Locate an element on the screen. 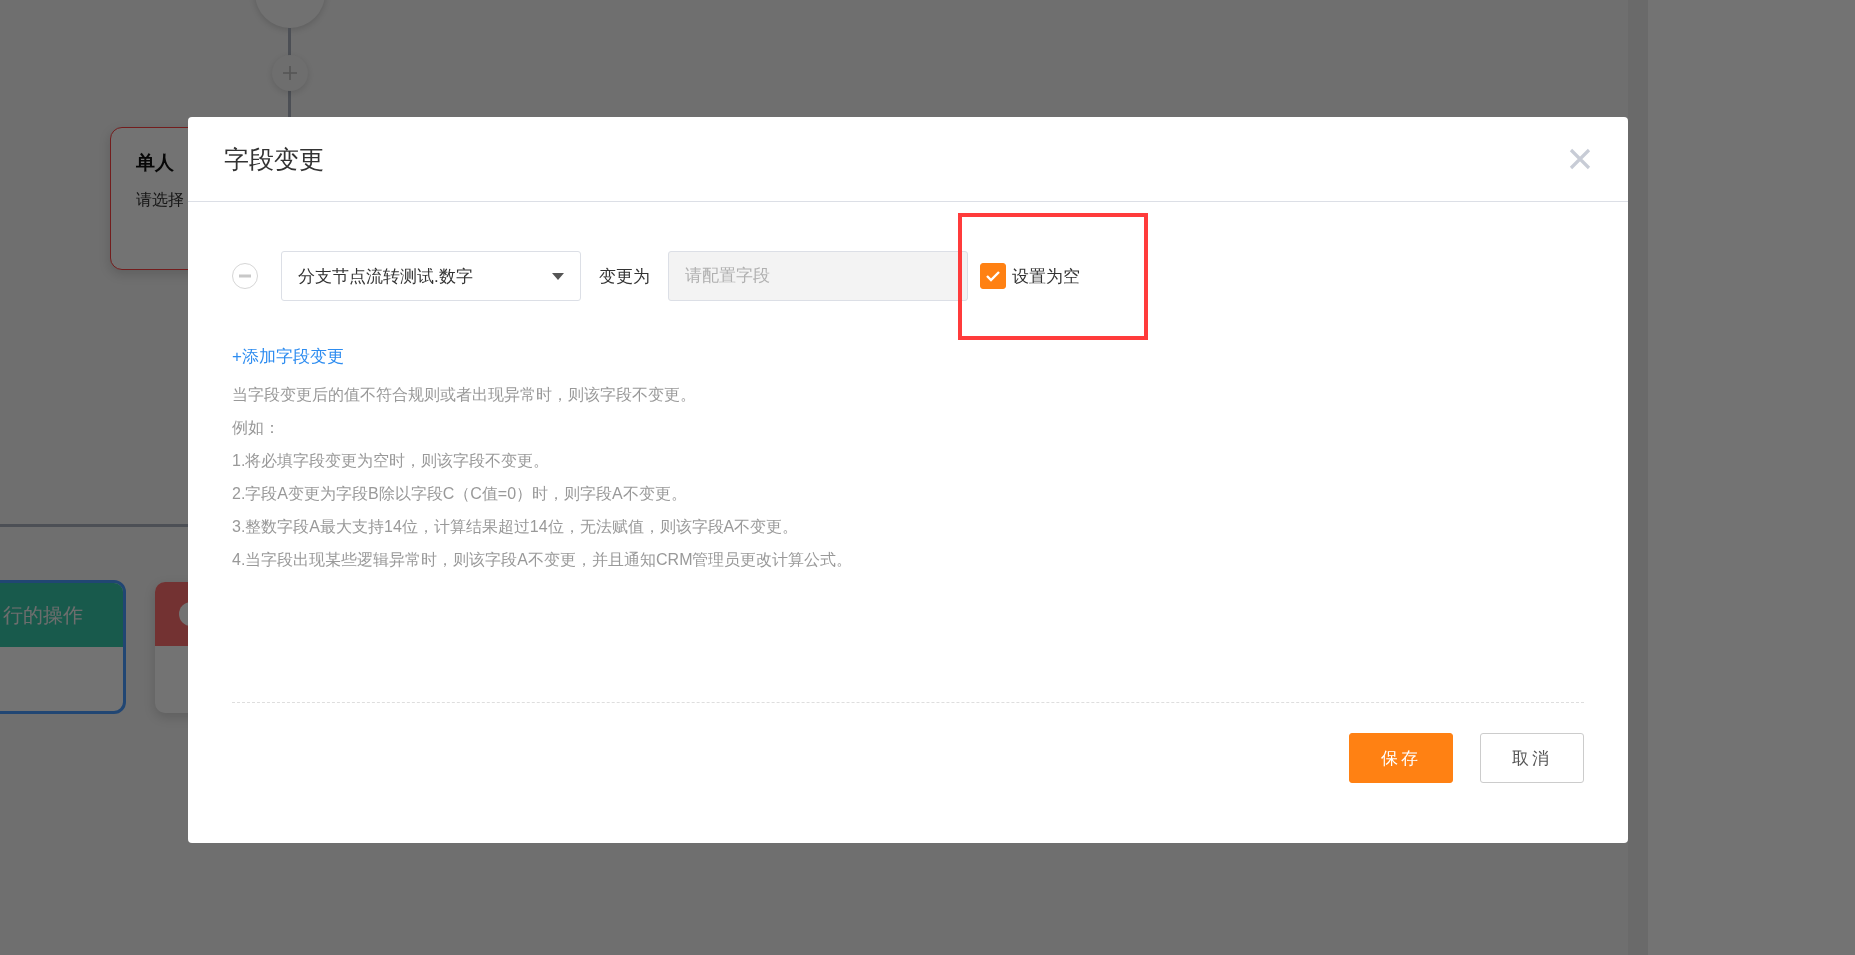 Image resolution: width=1855 pixels, height=955 pixels. close-icon is located at coordinates (1580, 159).